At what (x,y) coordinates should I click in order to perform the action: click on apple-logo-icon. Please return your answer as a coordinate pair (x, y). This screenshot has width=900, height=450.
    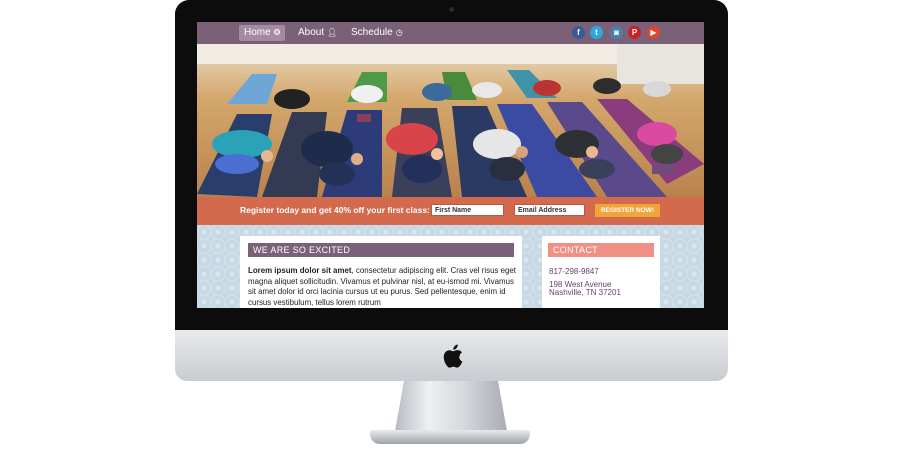
    Looking at the image, I should click on (453, 356).